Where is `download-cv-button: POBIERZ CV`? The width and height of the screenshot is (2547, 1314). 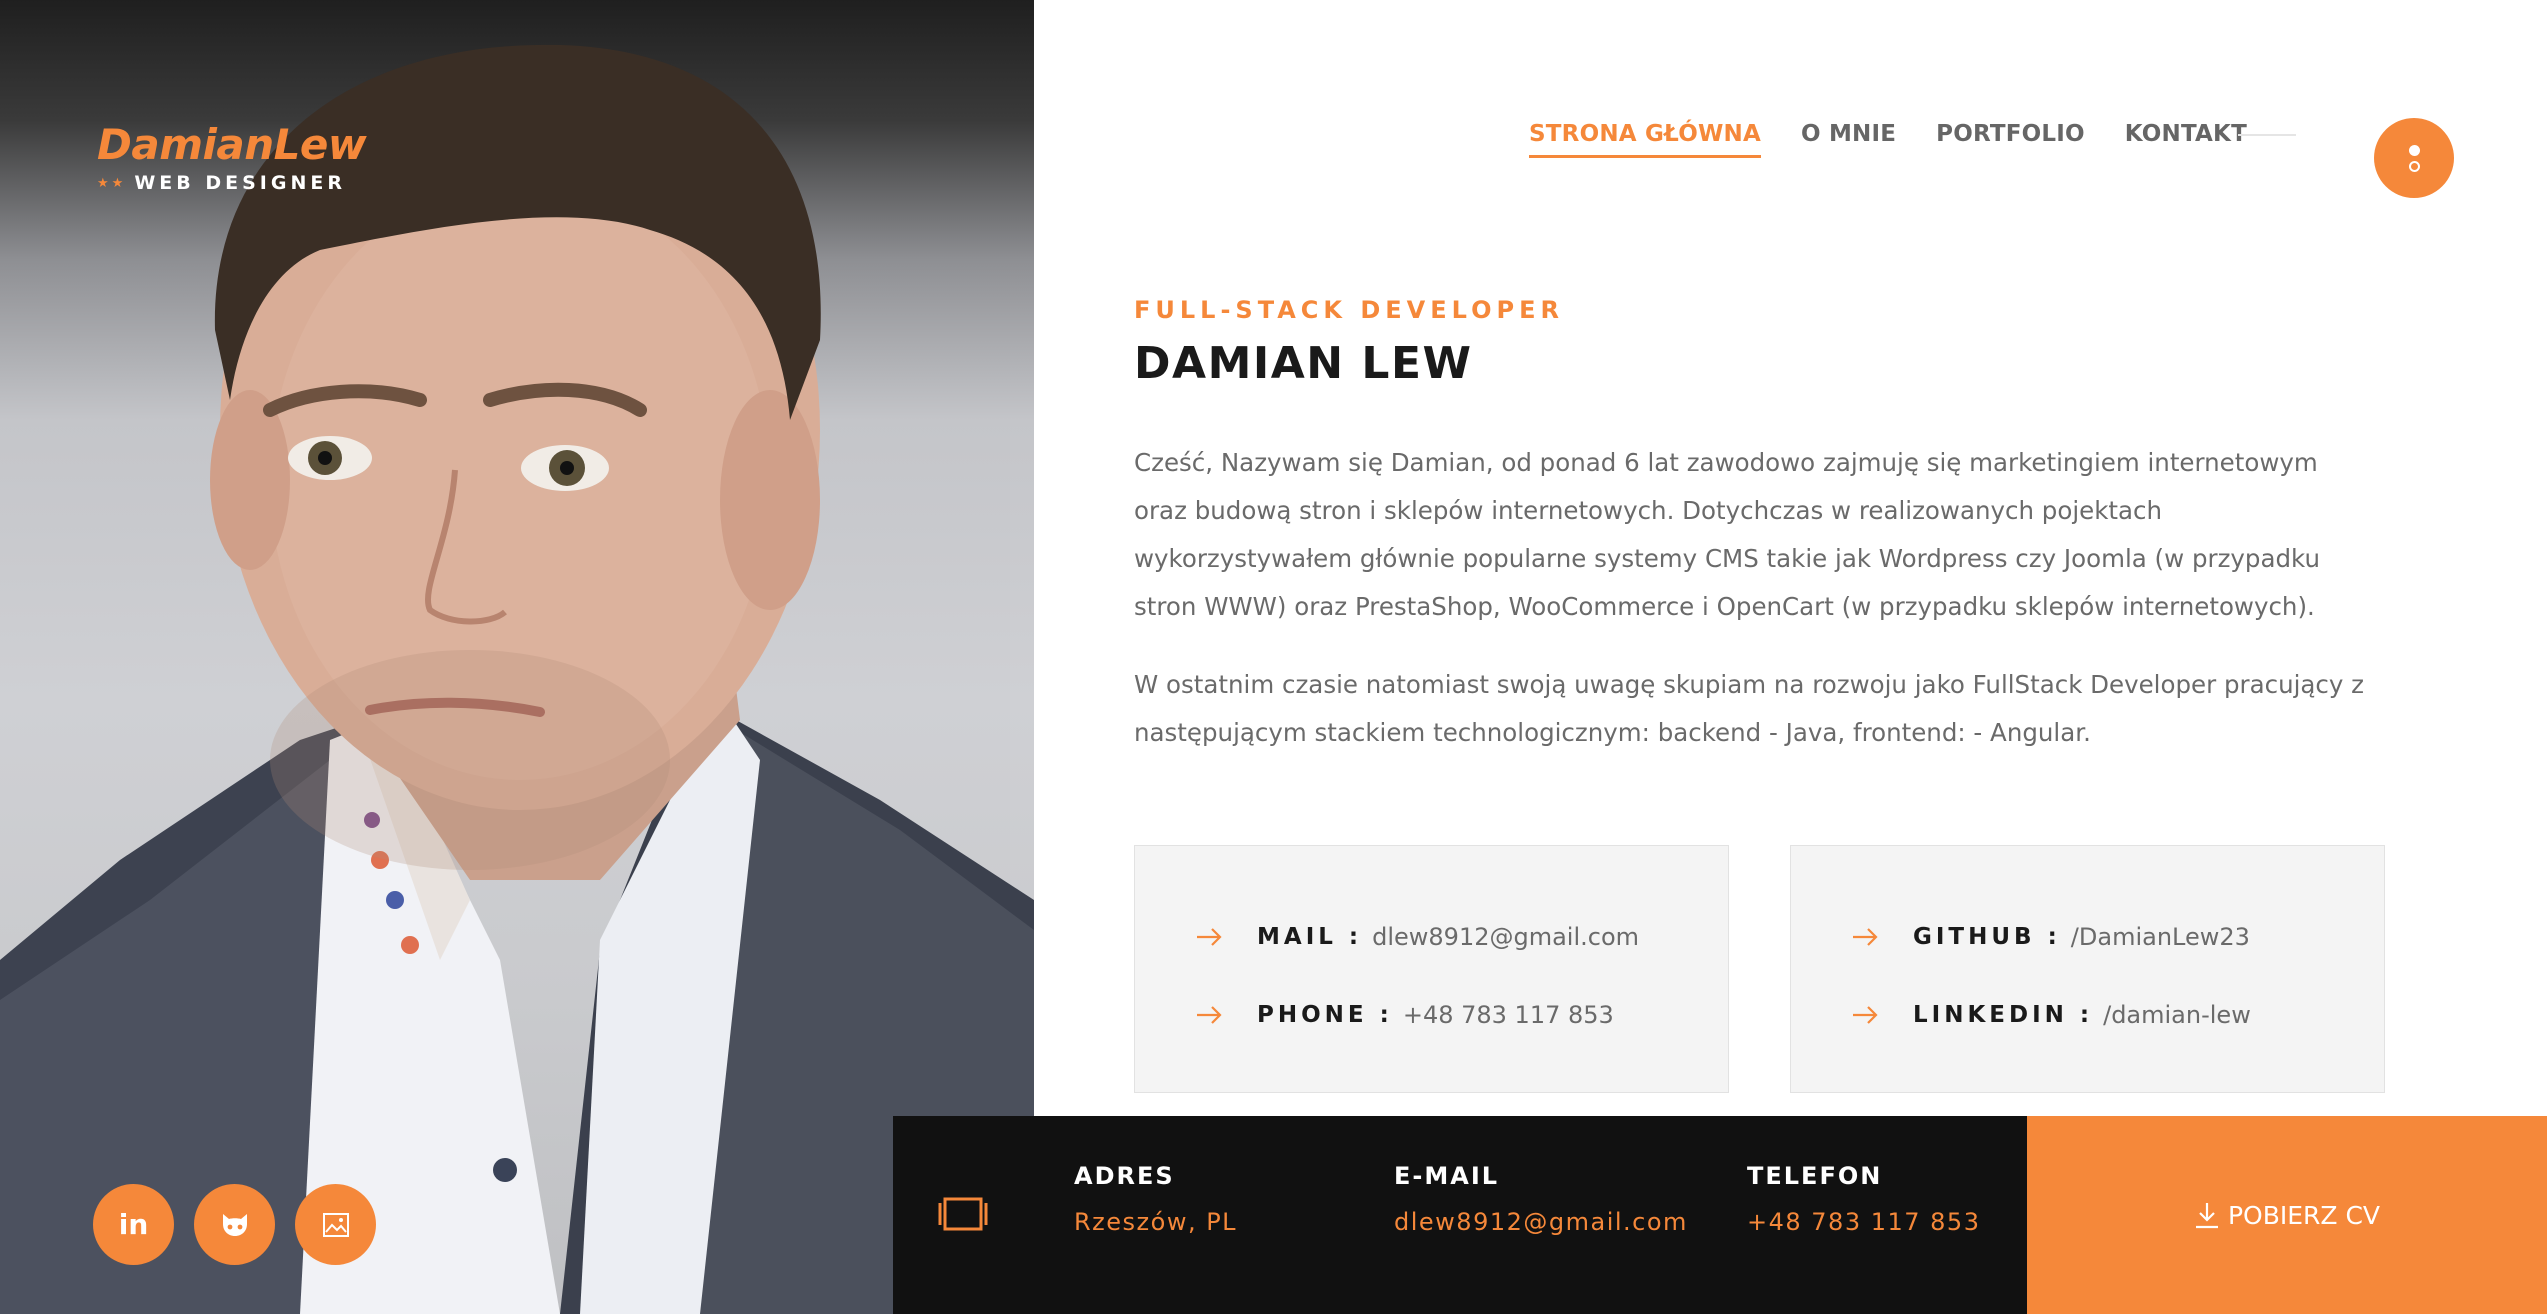
download-cv-button: POBIERZ CV is located at coordinates (2287, 1215).